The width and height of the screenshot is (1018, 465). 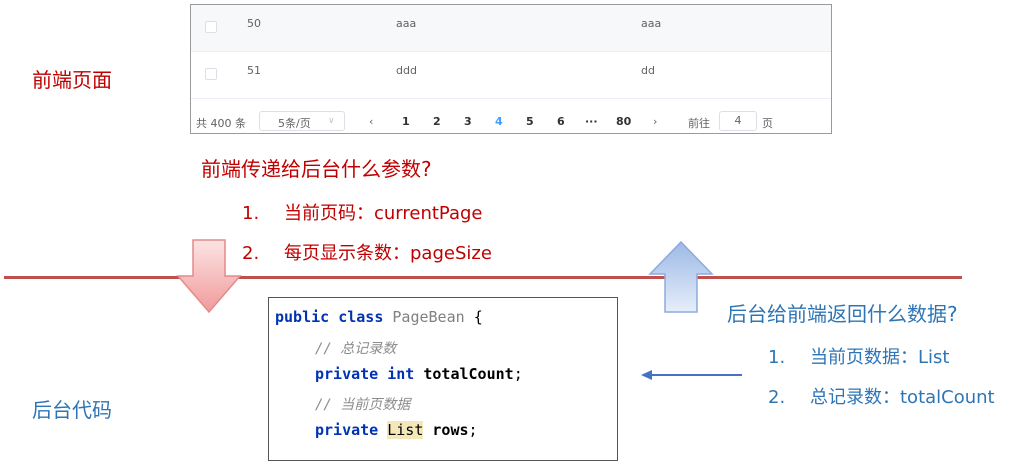 I want to click on code-keyword: public, so click(x=302, y=317).